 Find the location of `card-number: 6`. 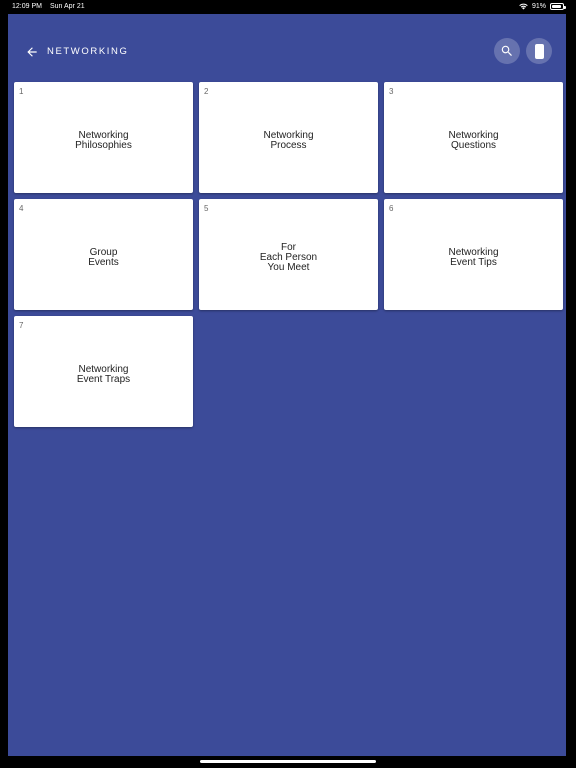

card-number: 6 is located at coordinates (391, 208).